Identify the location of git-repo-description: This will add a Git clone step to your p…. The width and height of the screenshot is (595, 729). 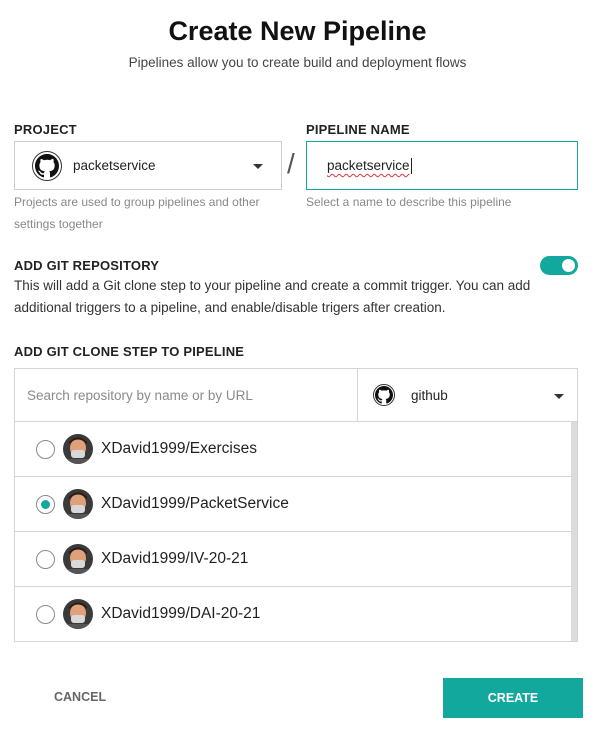
(272, 296).